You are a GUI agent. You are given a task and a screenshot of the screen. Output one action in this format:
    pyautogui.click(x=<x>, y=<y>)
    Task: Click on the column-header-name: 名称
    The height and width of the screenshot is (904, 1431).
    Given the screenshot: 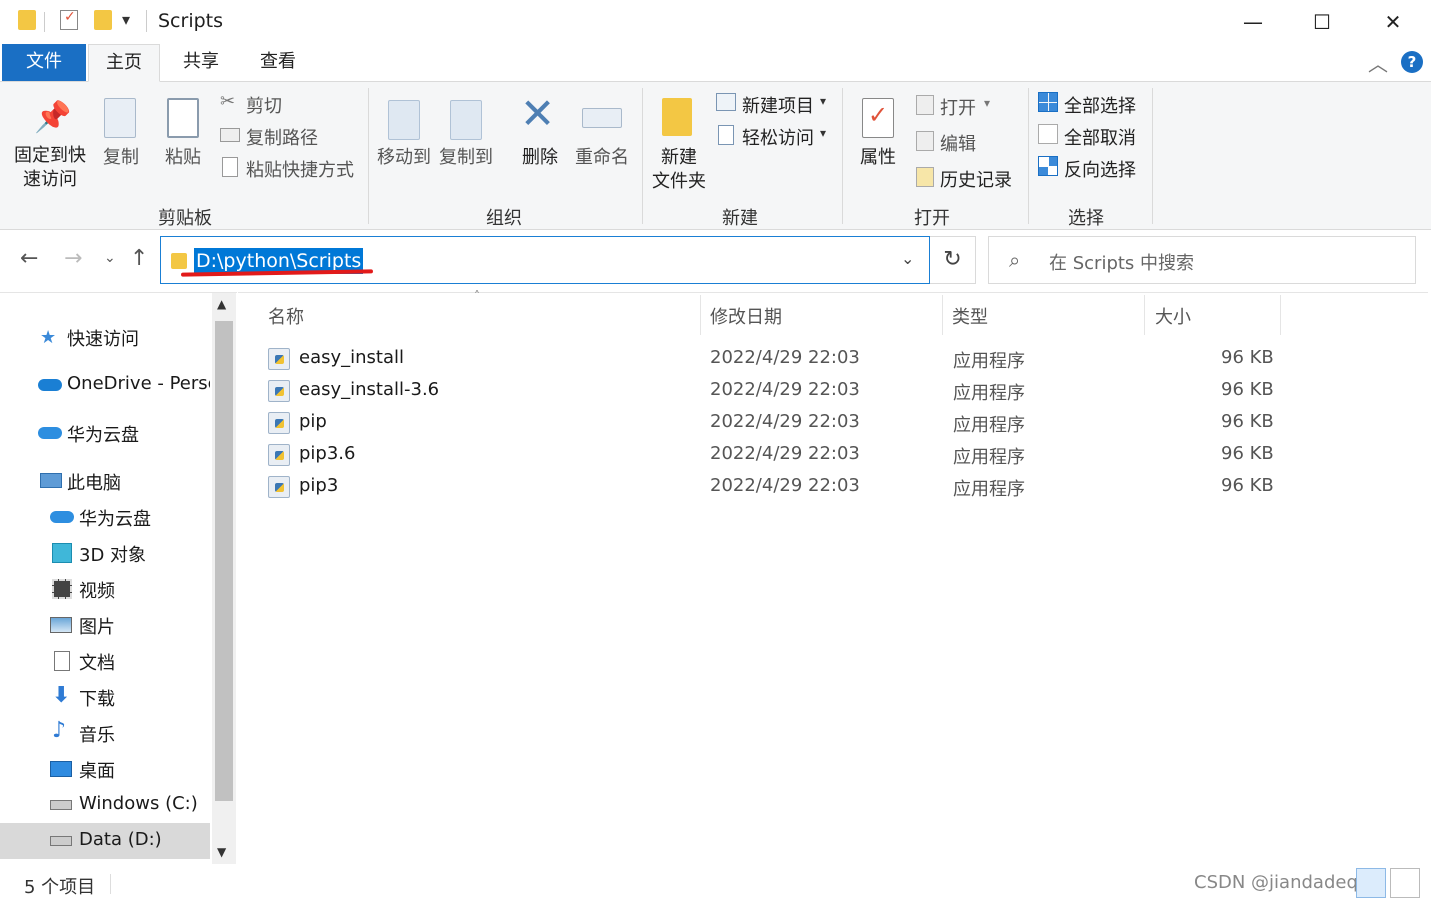 What is the action you would take?
    pyautogui.click(x=286, y=316)
    